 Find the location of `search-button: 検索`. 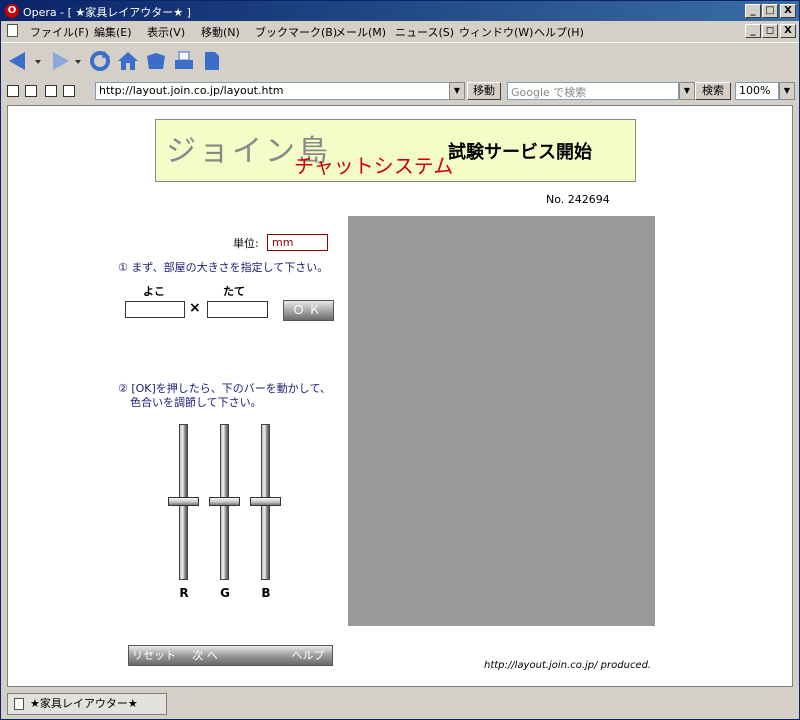

search-button: 検索 is located at coordinates (713, 91).